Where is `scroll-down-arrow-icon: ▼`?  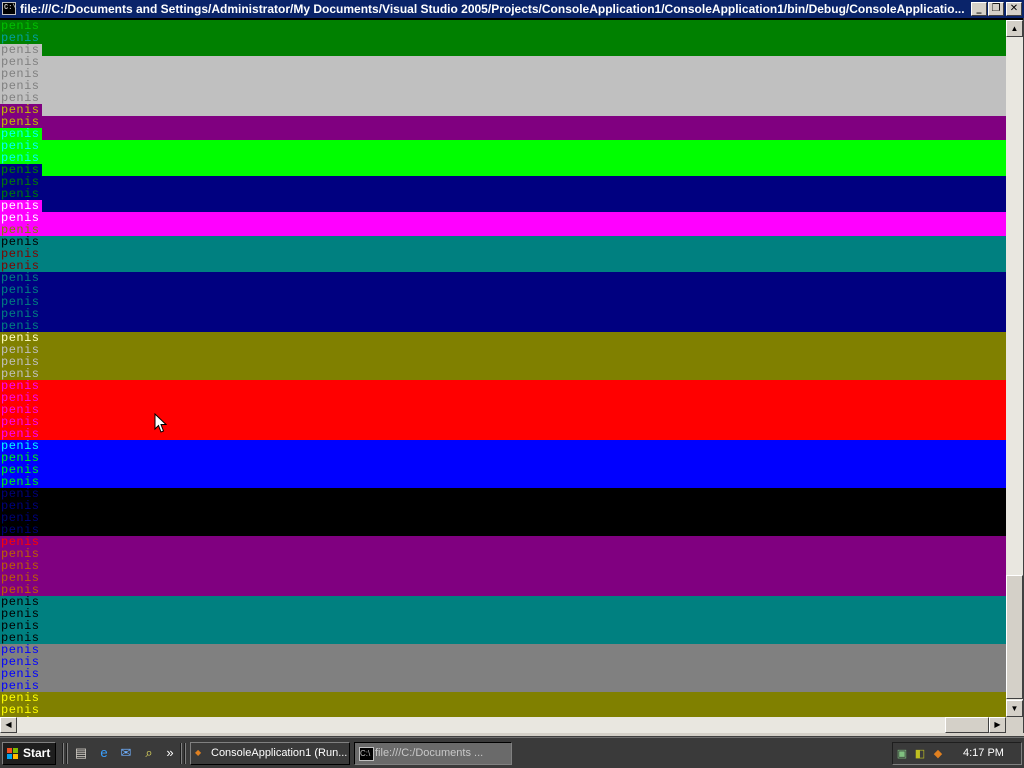
scroll-down-arrow-icon: ▼ is located at coordinates (1014, 708).